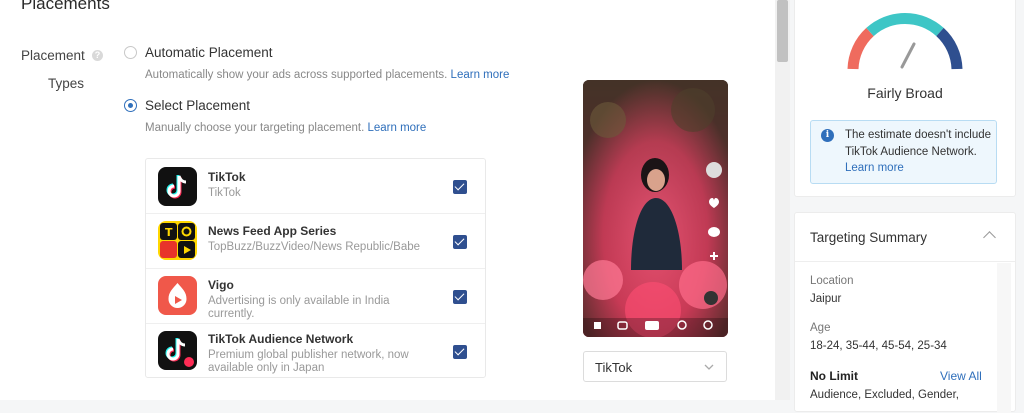 The height and width of the screenshot is (413, 1024). Describe the element at coordinates (130, 105) in the screenshot. I see `select-placement-radio` at that location.